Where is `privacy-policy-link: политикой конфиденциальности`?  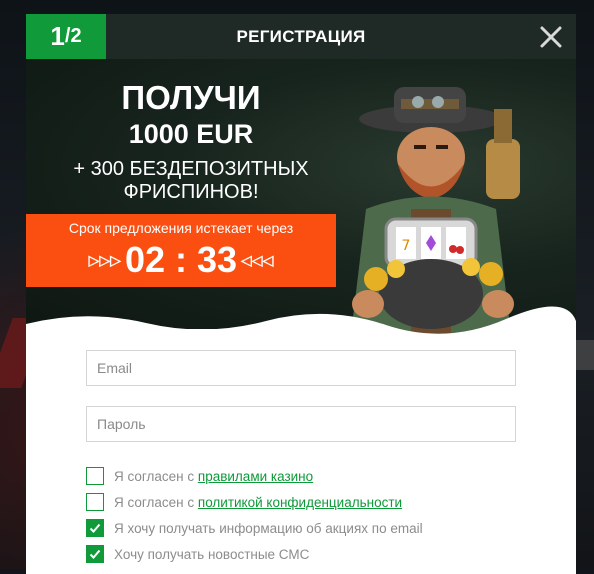 privacy-policy-link: политикой конфиденциальности is located at coordinates (300, 502).